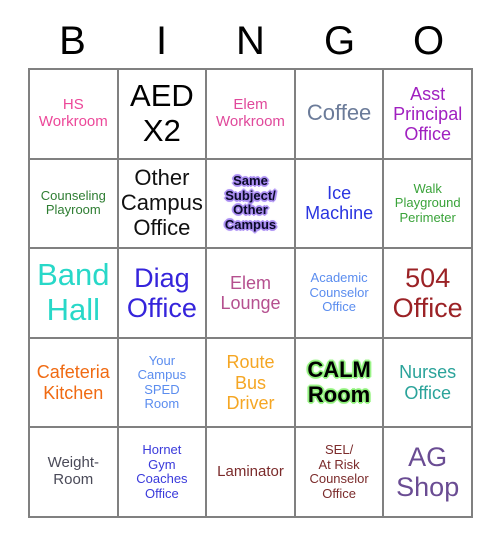  I want to click on bingo-cell-label: Nurses Office, so click(428, 382).